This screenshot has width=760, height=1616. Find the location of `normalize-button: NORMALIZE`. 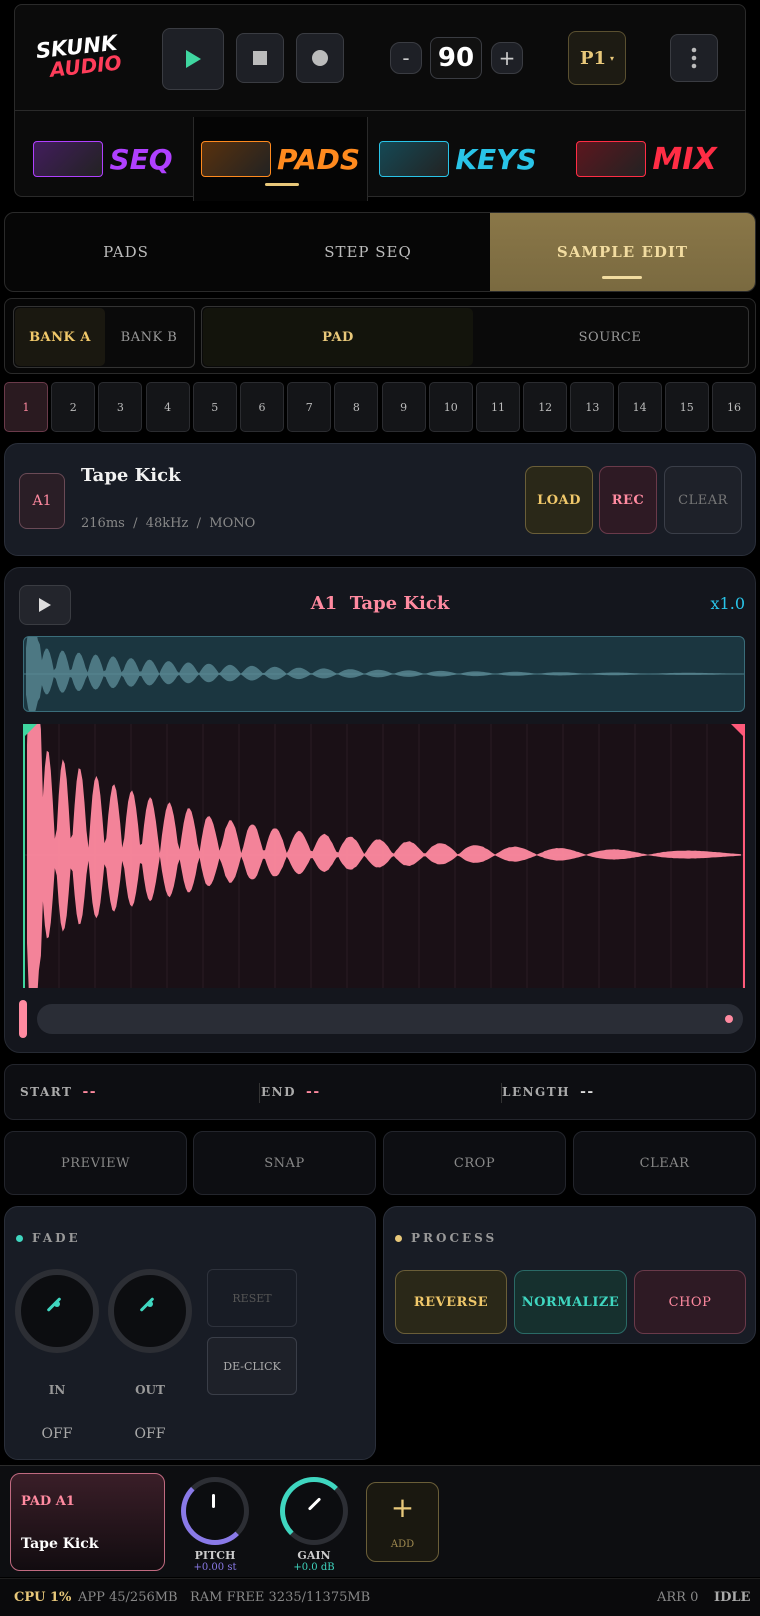

normalize-button: NORMALIZE is located at coordinates (570, 1302).